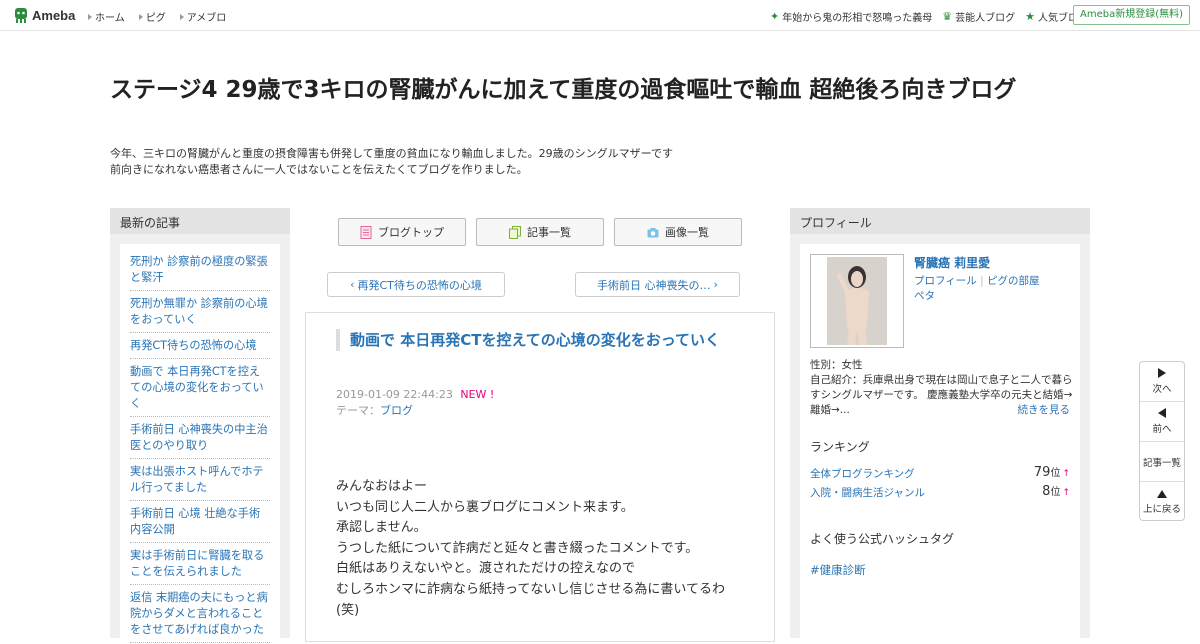 Image resolution: width=1200 pixels, height=644 pixels. What do you see at coordinates (1162, 389) in the screenshot?
I see `next-label: 次へ` at bounding box center [1162, 389].